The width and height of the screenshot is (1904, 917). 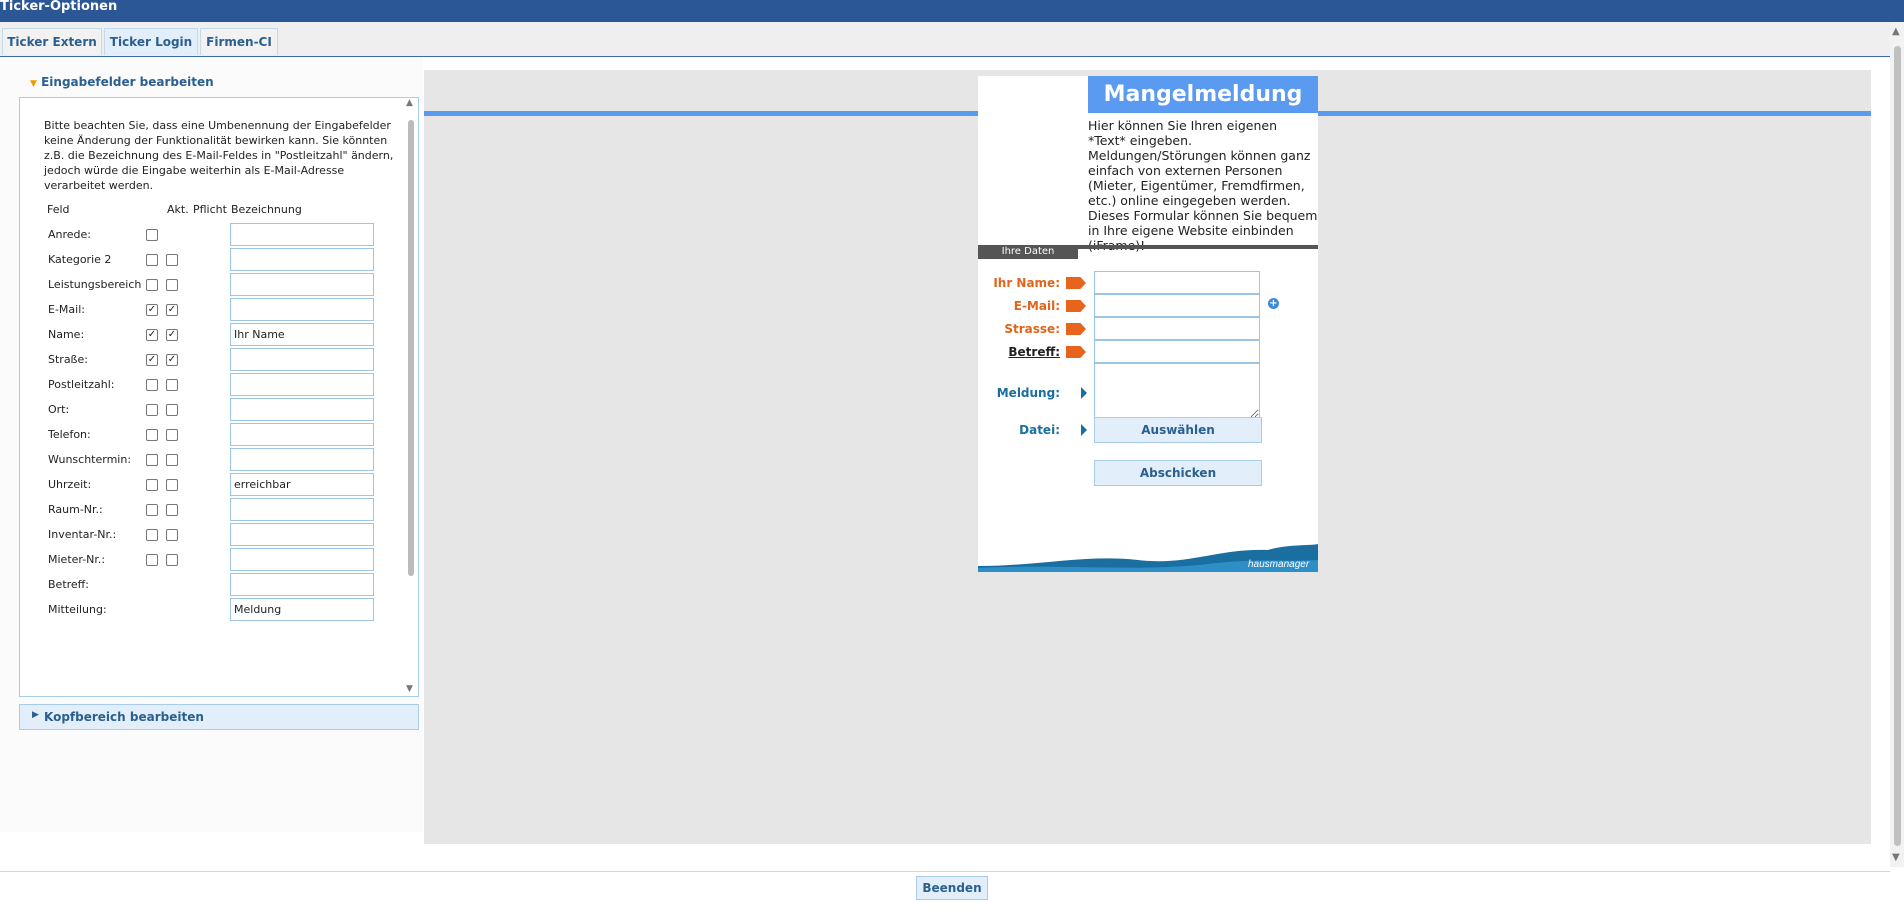 I want to click on window-titlebar: Ticker-Optionen, so click(x=952, y=11).